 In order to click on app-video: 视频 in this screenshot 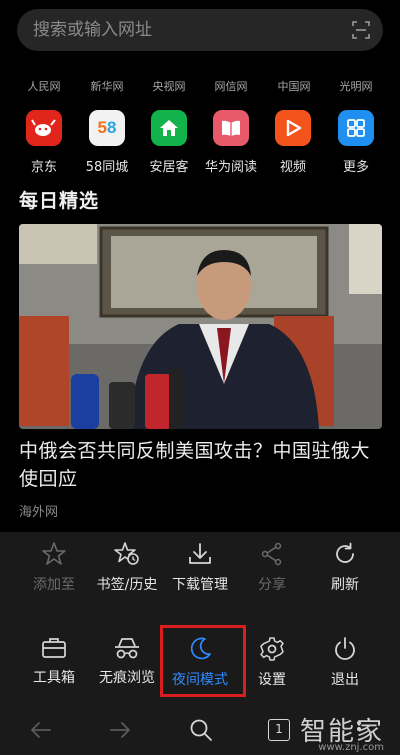, I will do `click(293, 142)`.